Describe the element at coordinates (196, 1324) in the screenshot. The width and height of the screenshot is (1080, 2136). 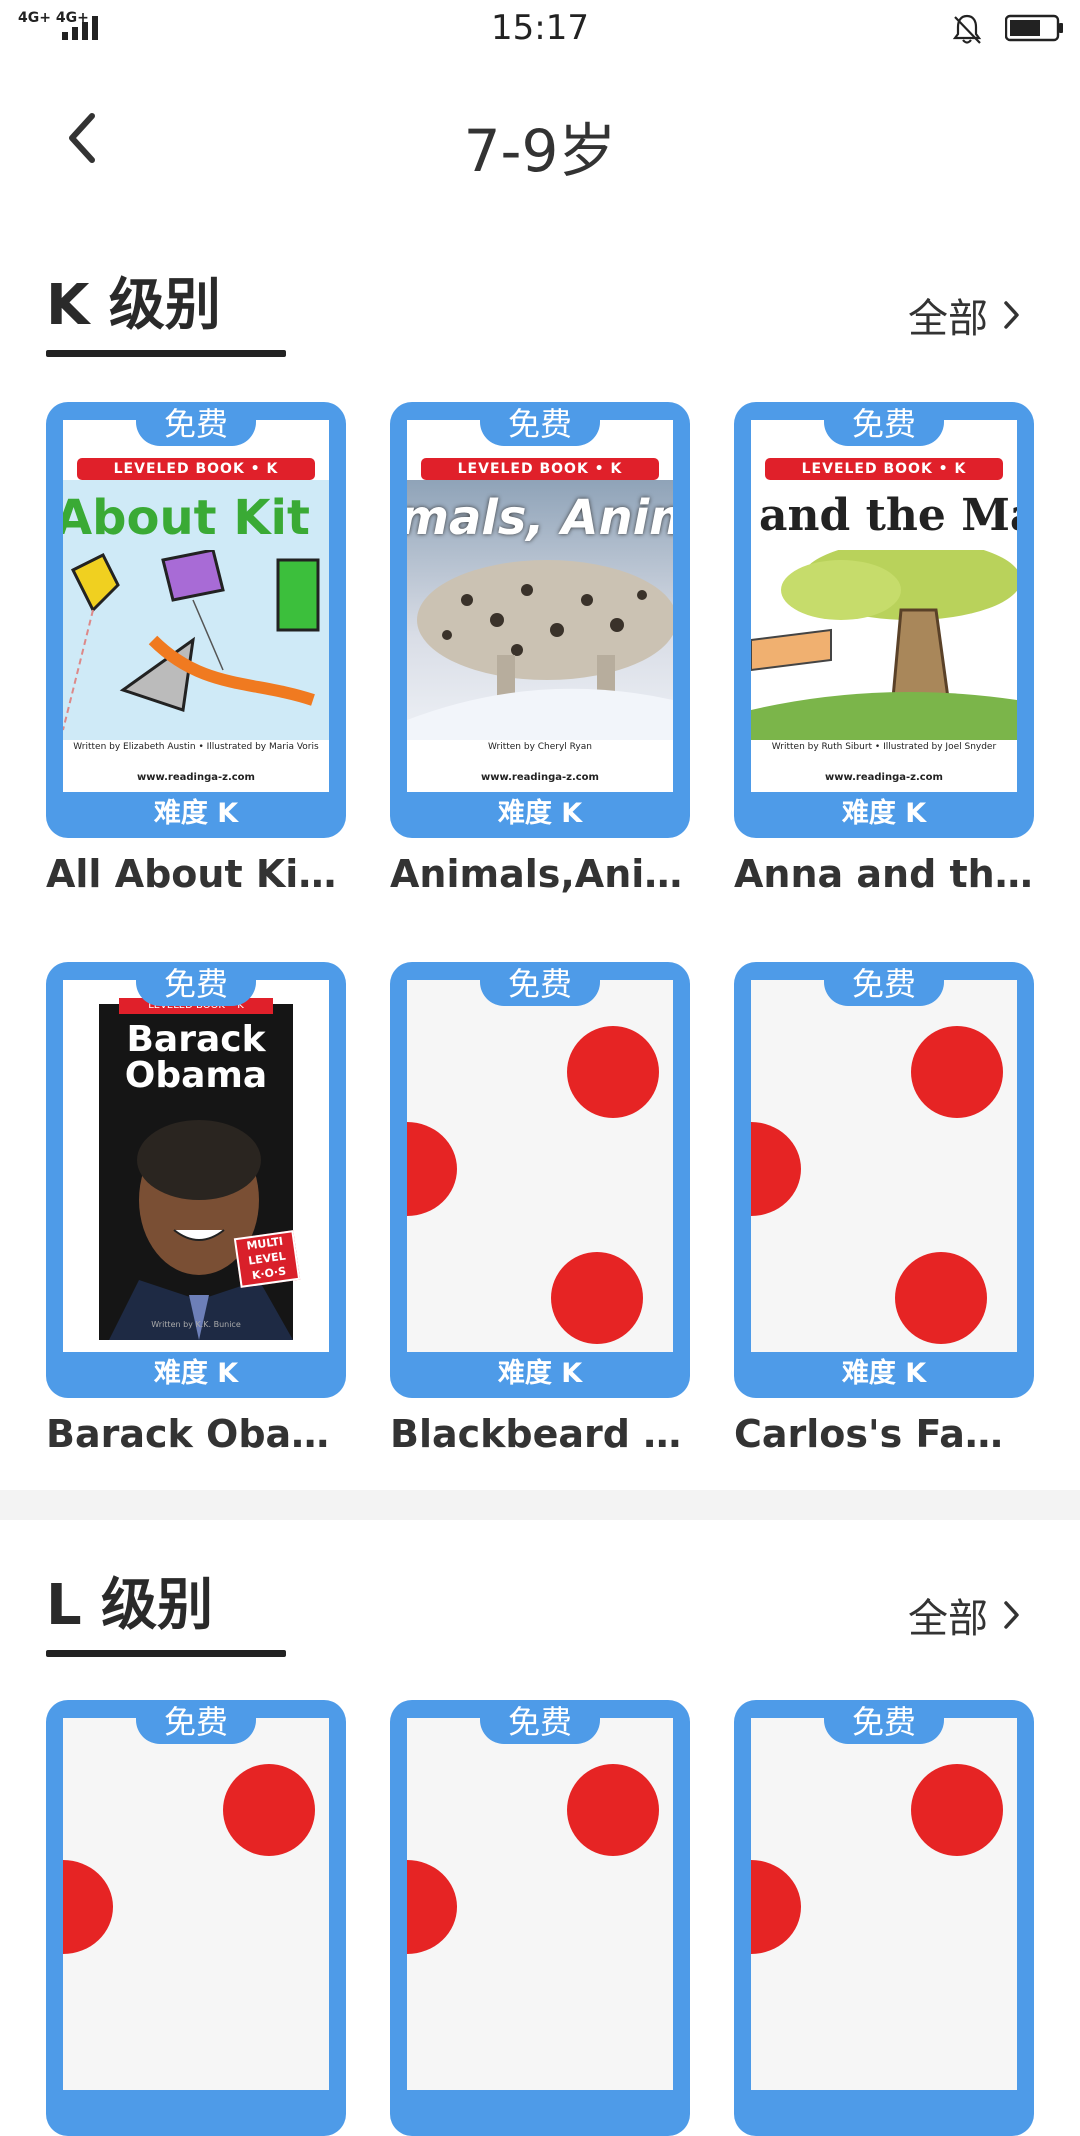
I see `cover-credit: Written by K.K. Bunice` at that location.